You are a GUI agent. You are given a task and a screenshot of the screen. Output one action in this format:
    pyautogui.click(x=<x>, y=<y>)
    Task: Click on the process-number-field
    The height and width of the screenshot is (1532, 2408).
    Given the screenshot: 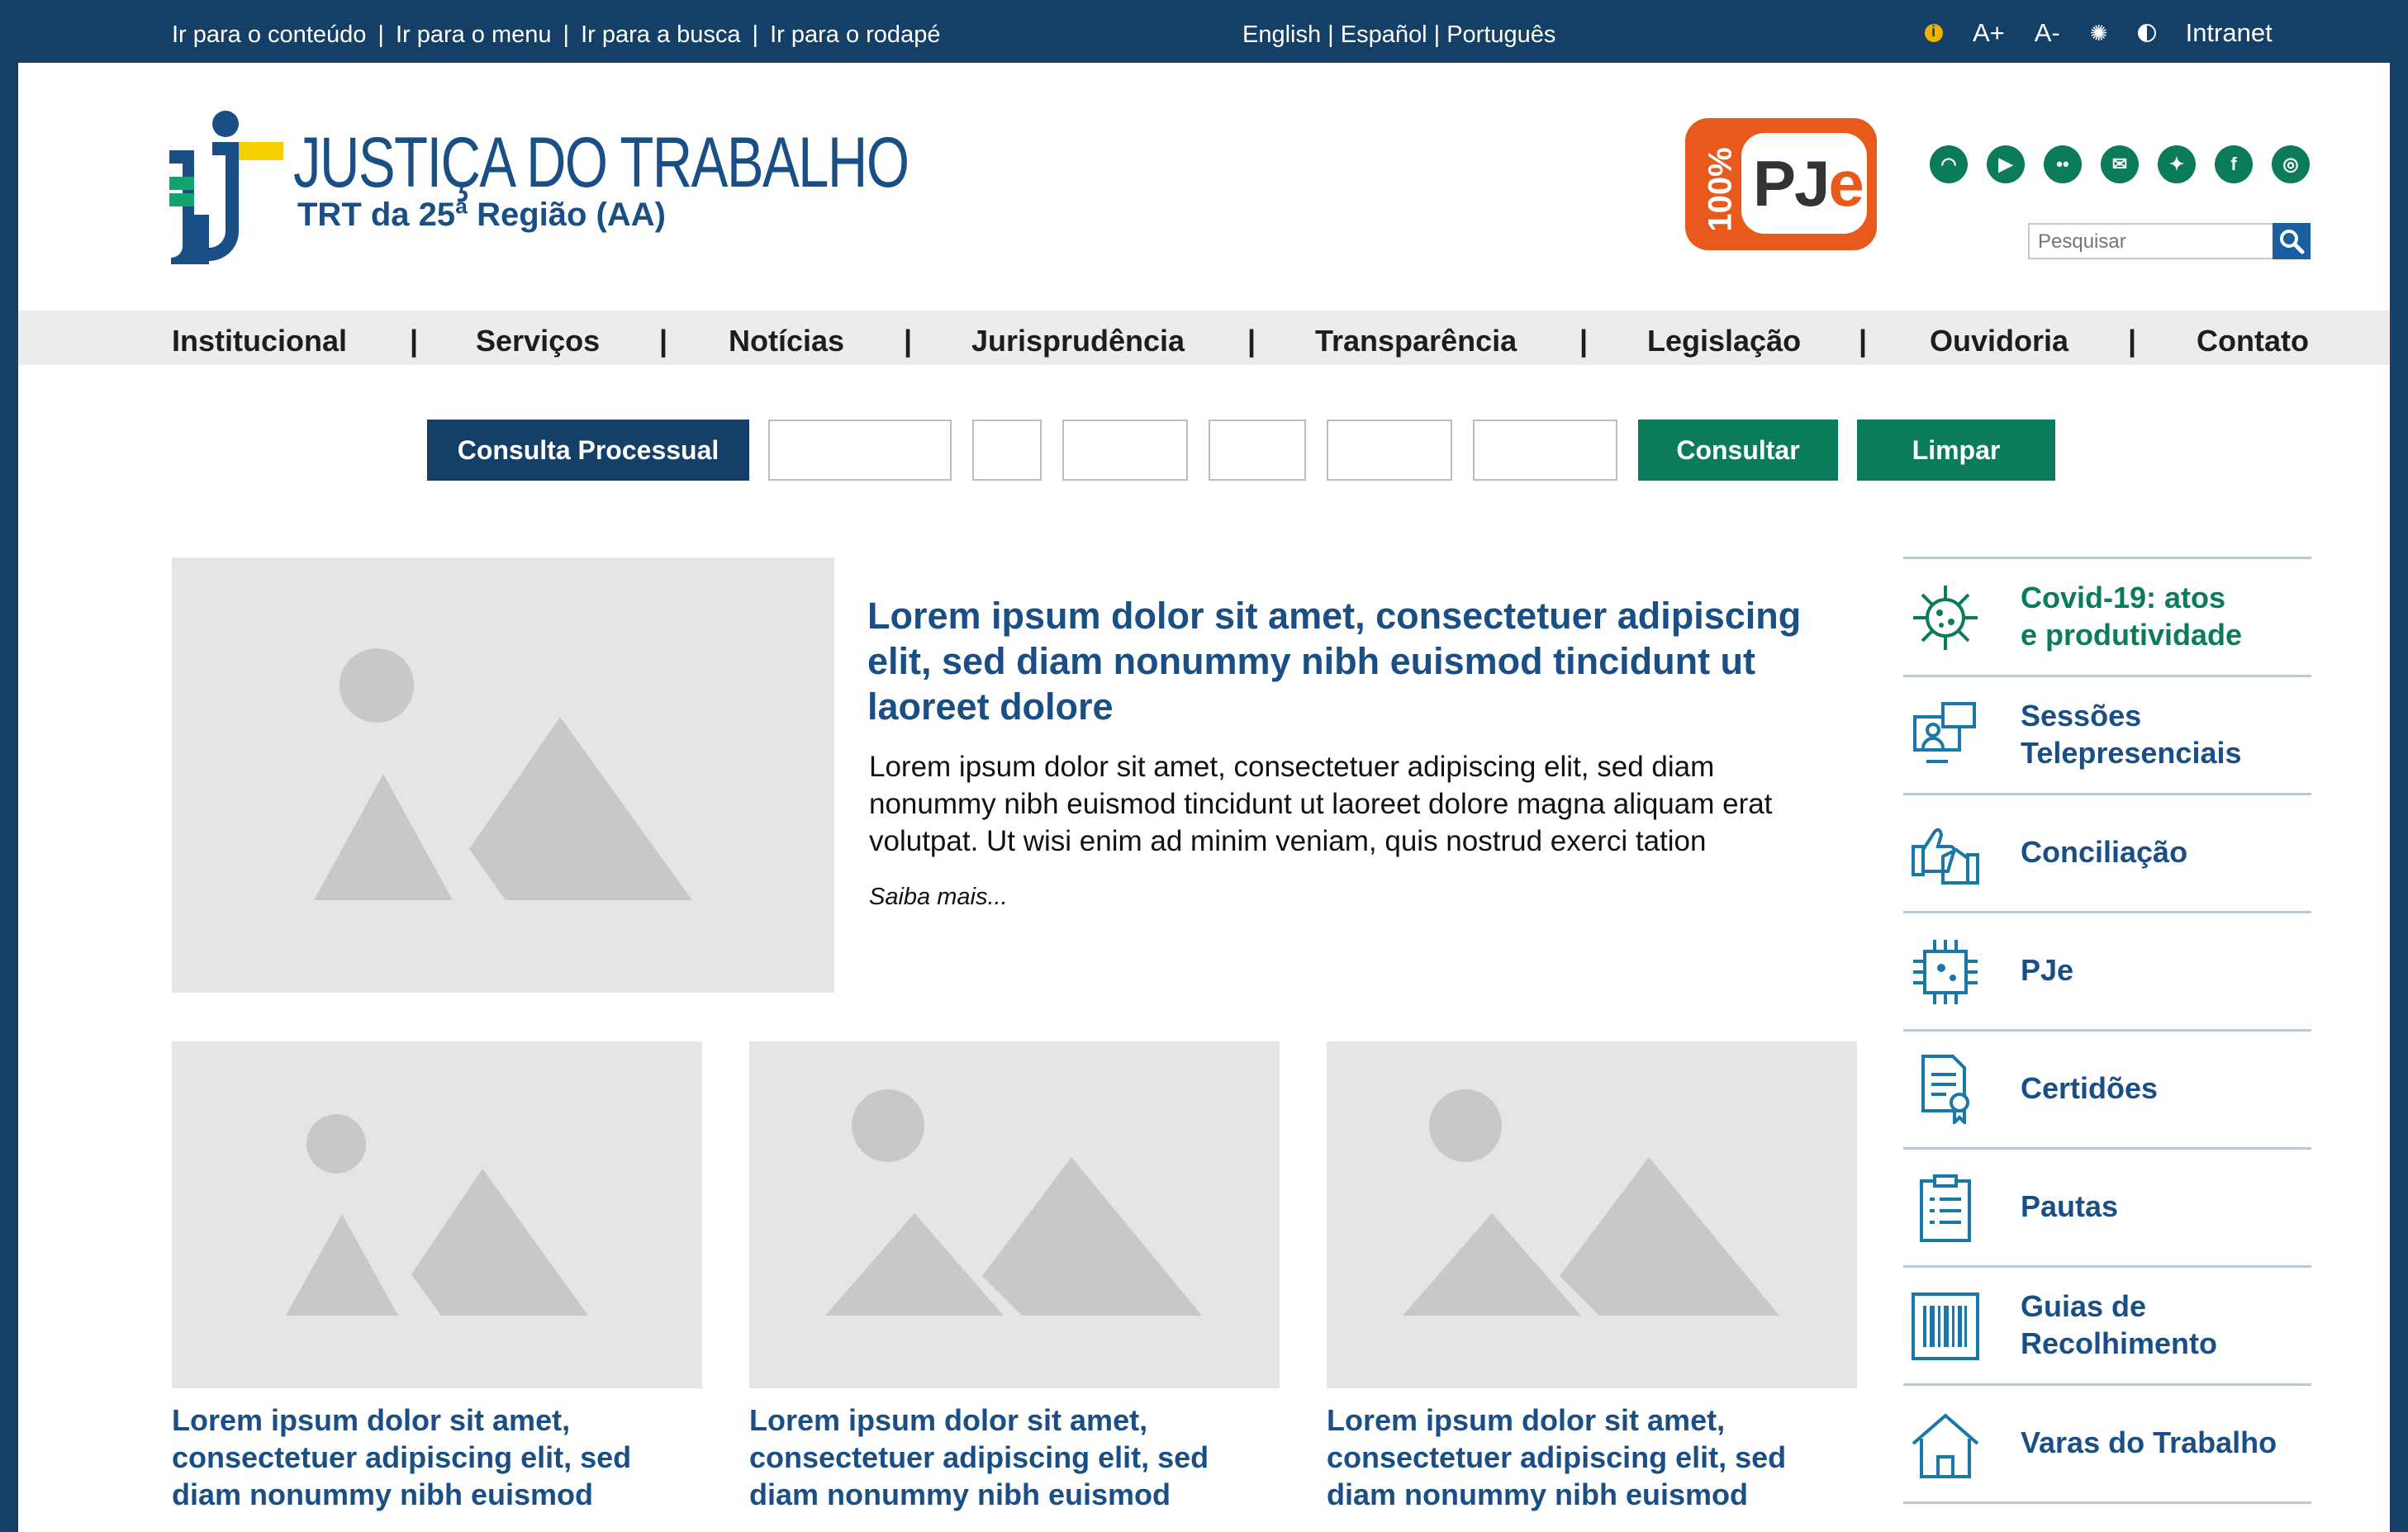 What is the action you would take?
    pyautogui.click(x=860, y=450)
    